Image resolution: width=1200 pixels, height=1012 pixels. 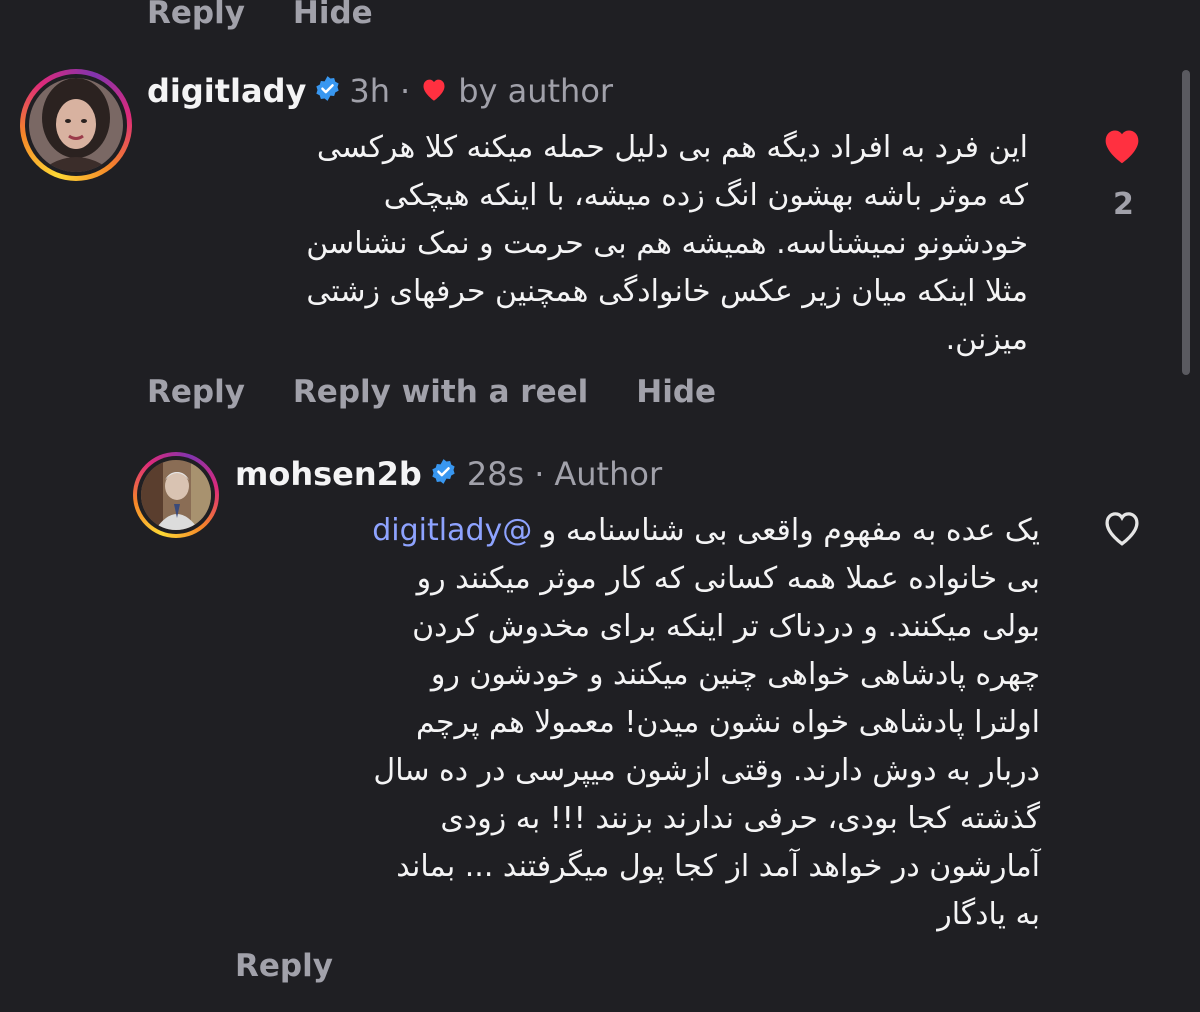 I want to click on author-label: Author, so click(x=608, y=474).